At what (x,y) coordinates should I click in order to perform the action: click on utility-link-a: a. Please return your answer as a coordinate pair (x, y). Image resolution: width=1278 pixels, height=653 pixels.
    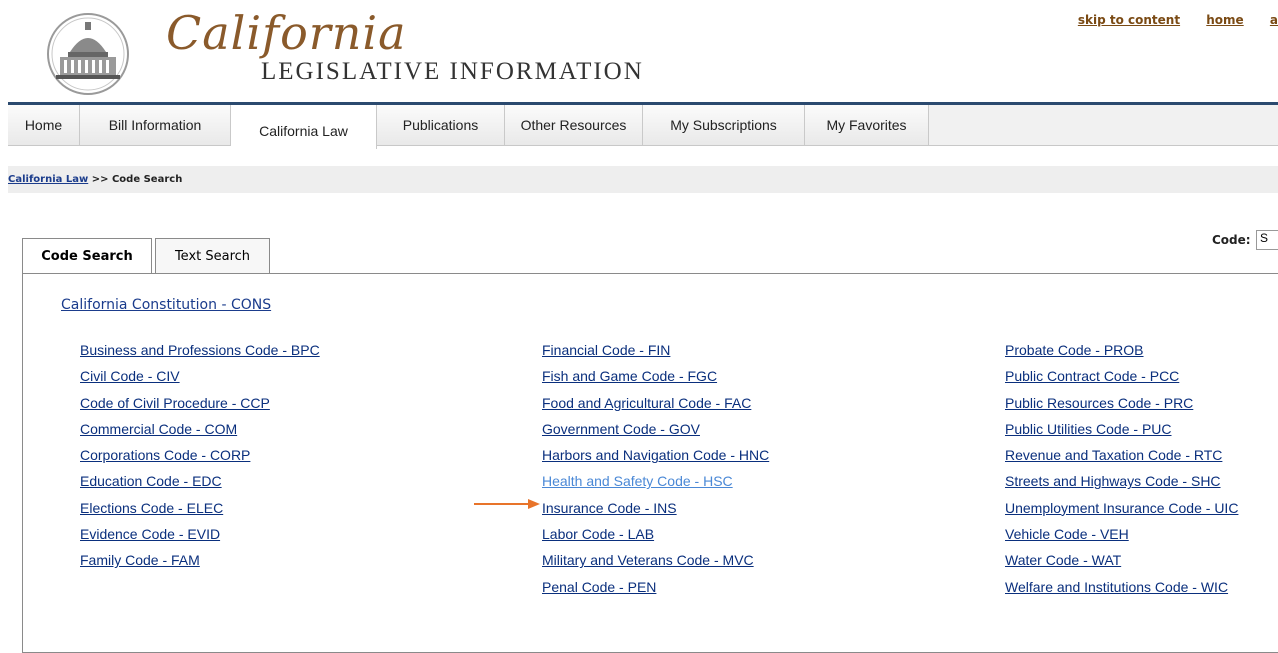
    Looking at the image, I should click on (1274, 20).